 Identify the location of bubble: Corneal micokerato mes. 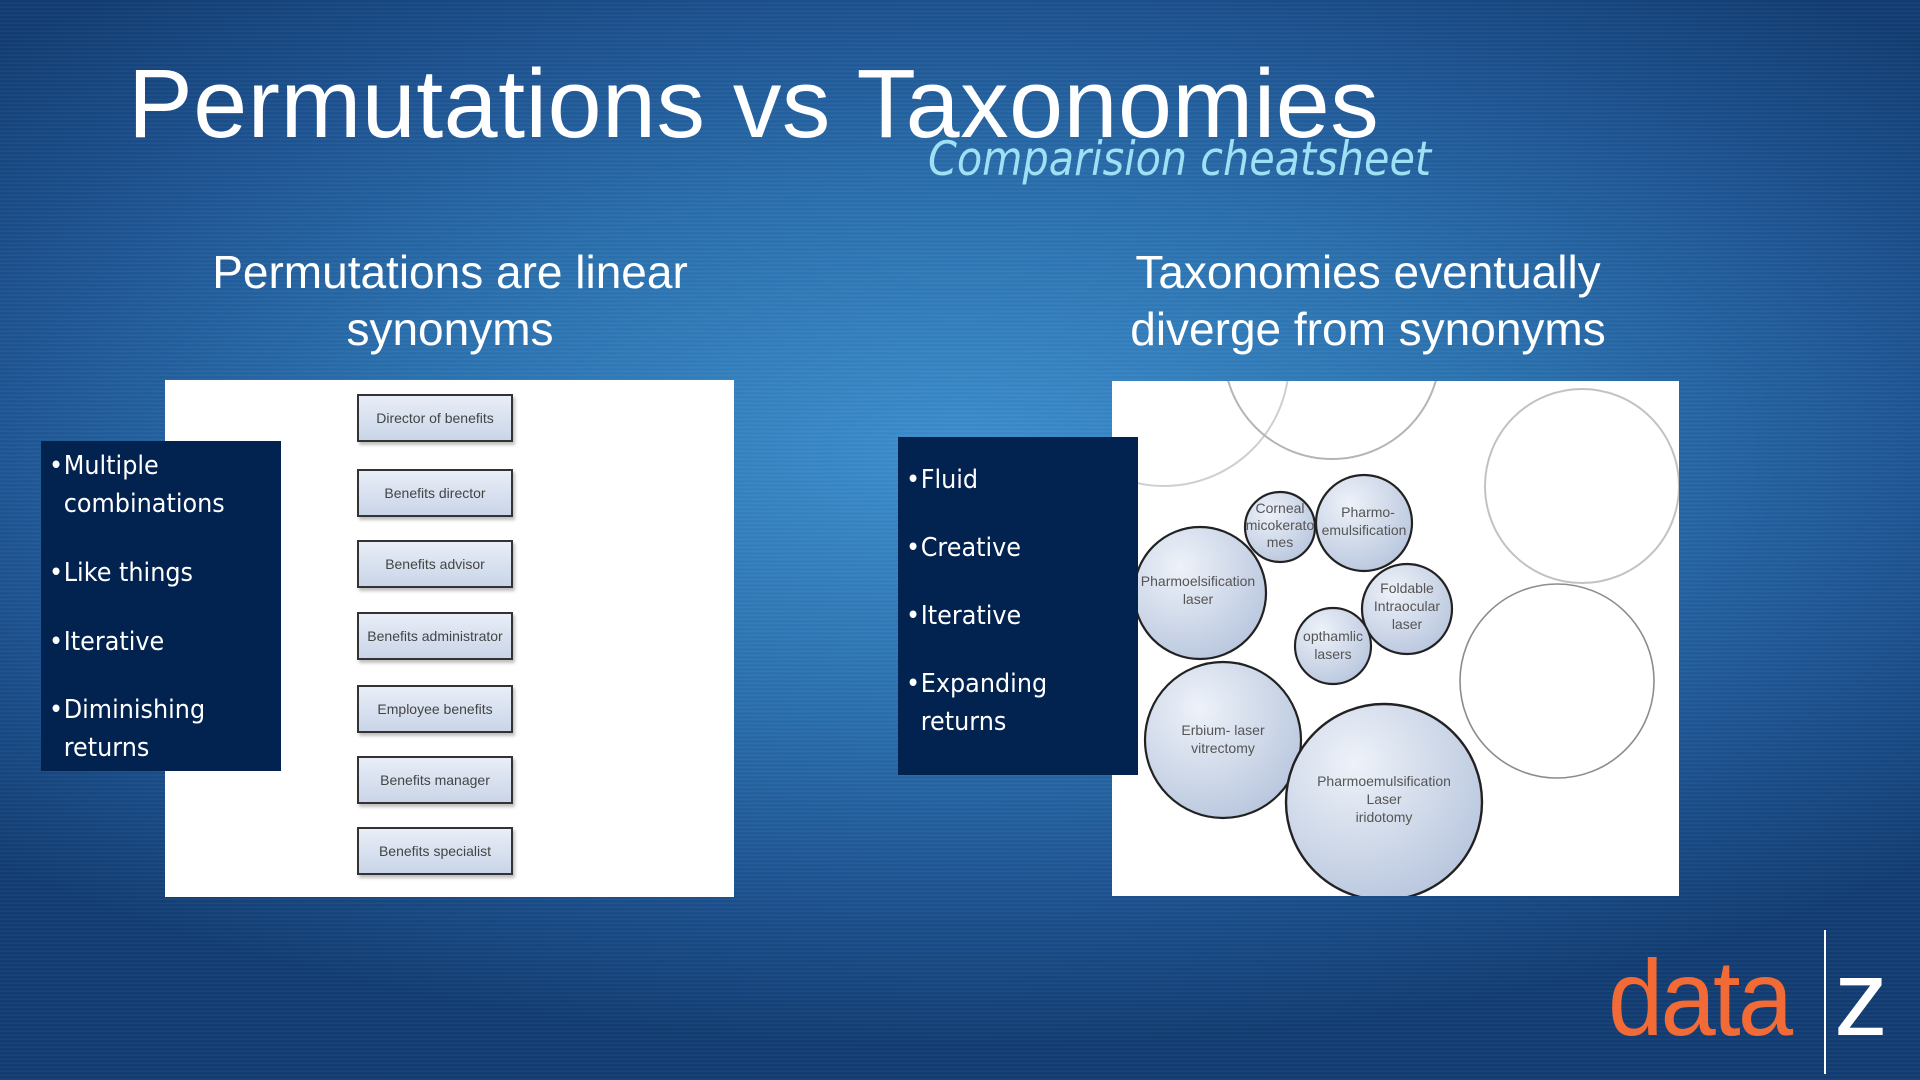
(1280, 527).